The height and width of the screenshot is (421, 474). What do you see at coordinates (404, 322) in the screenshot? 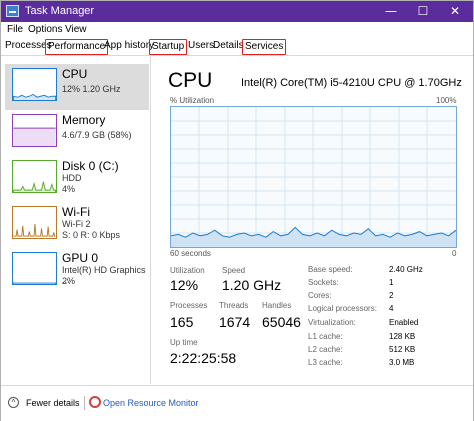
I see `detail-value: Enabled` at bounding box center [404, 322].